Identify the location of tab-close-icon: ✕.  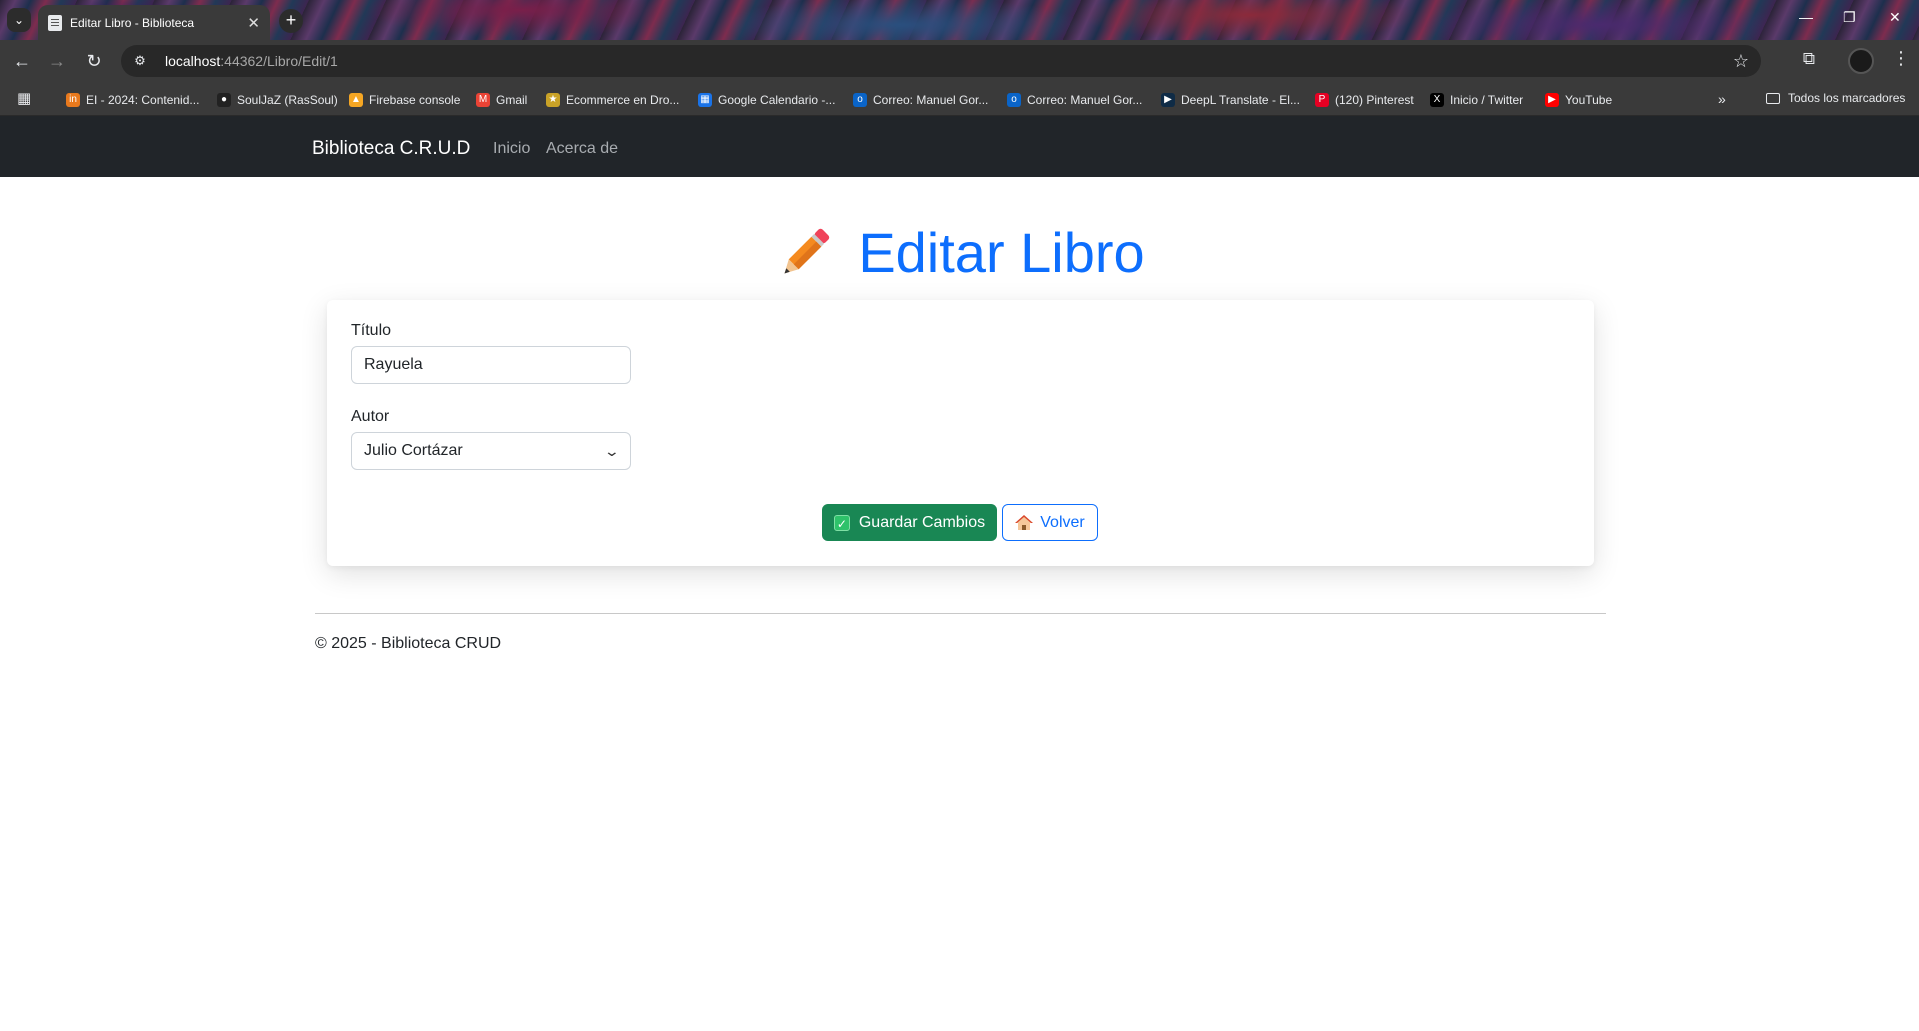
(253, 23).